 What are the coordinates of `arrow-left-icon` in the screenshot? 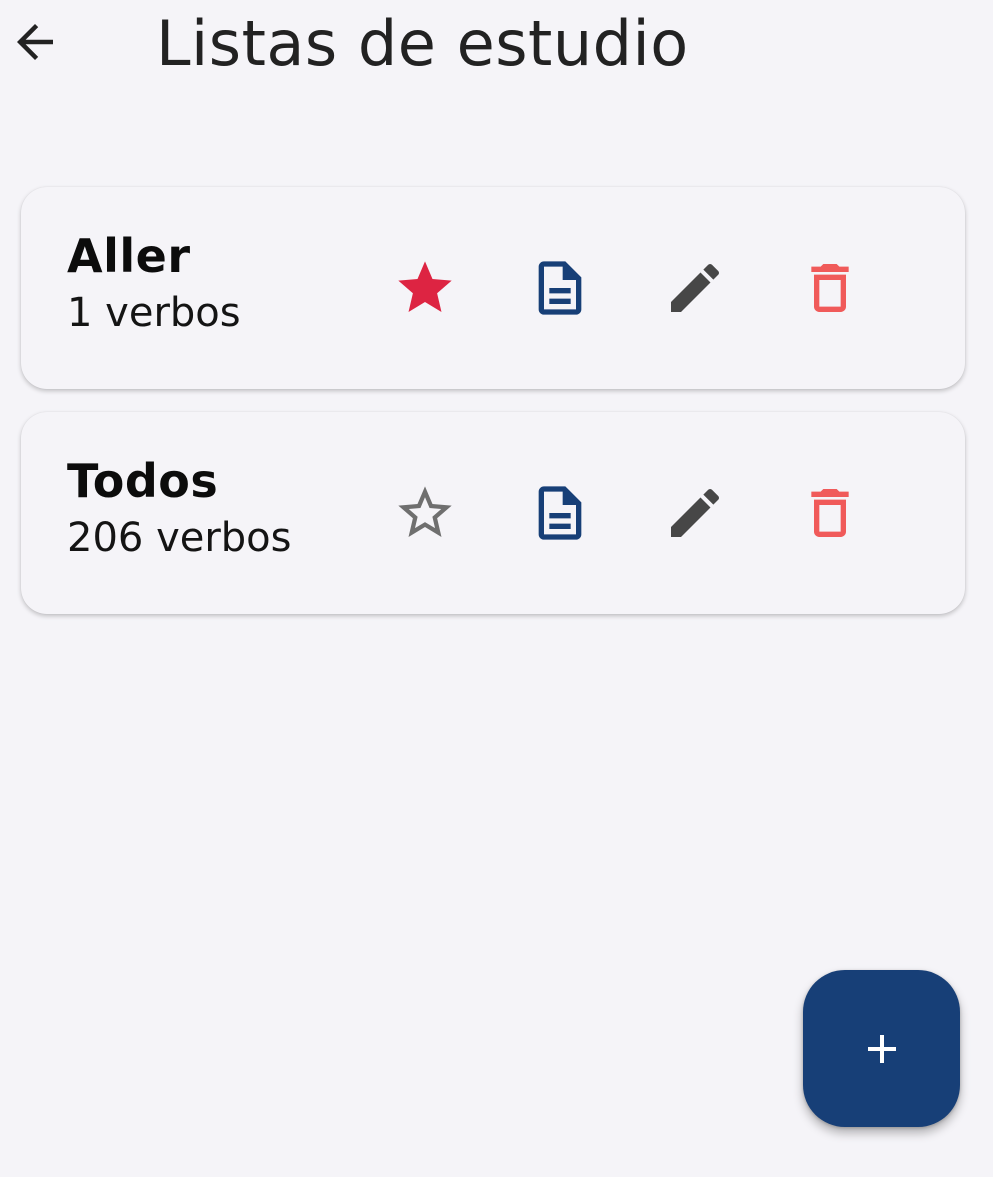 It's located at (35, 42).